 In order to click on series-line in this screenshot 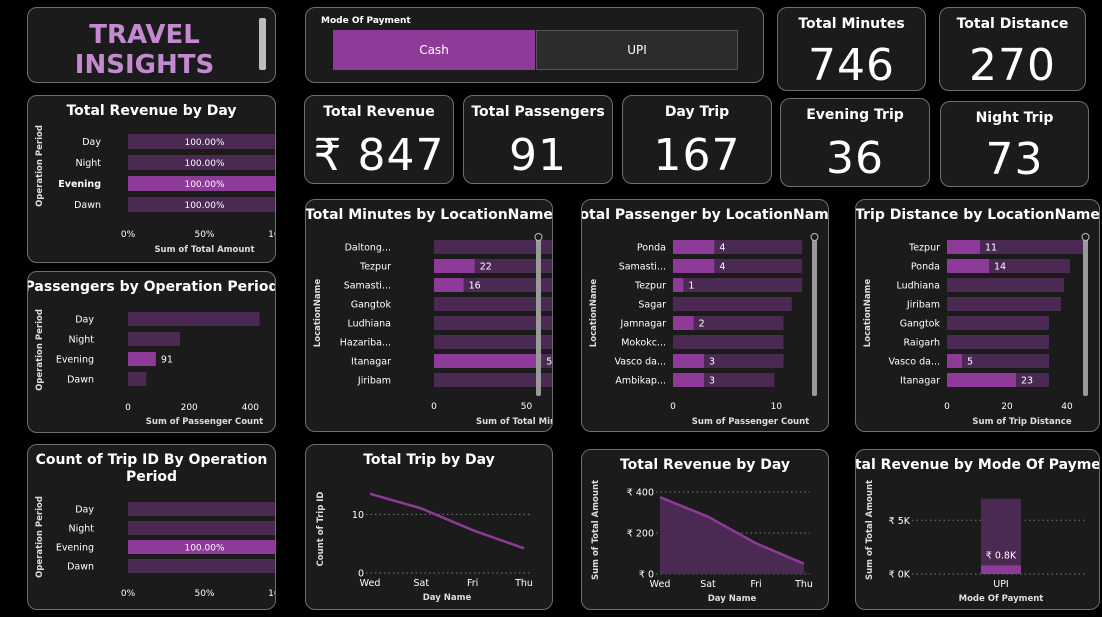, I will do `click(447, 521)`.